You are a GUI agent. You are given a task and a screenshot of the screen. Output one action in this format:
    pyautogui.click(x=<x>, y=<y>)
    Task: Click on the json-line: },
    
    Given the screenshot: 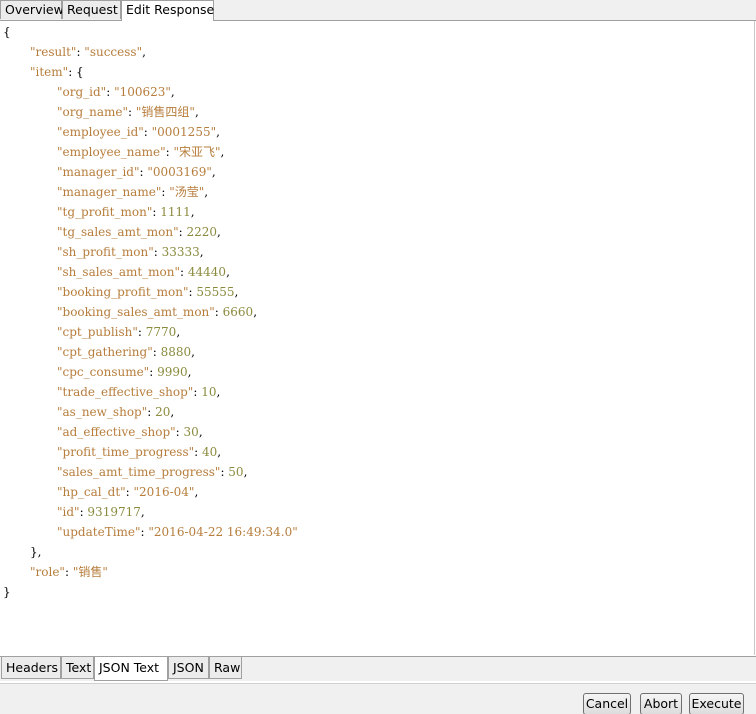 What is the action you would take?
    pyautogui.click(x=35, y=552)
    